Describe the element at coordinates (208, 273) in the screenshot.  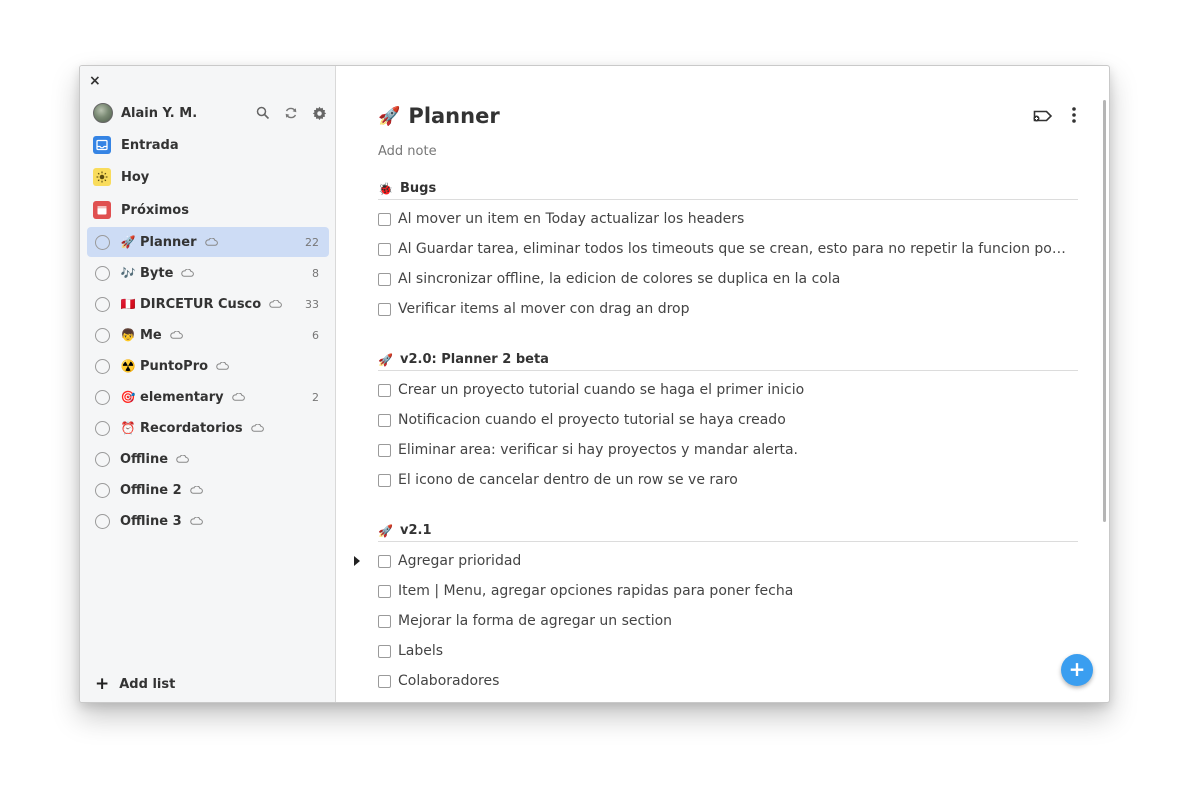
I see `project-item-byte: 🎶 Byte 8` at that location.